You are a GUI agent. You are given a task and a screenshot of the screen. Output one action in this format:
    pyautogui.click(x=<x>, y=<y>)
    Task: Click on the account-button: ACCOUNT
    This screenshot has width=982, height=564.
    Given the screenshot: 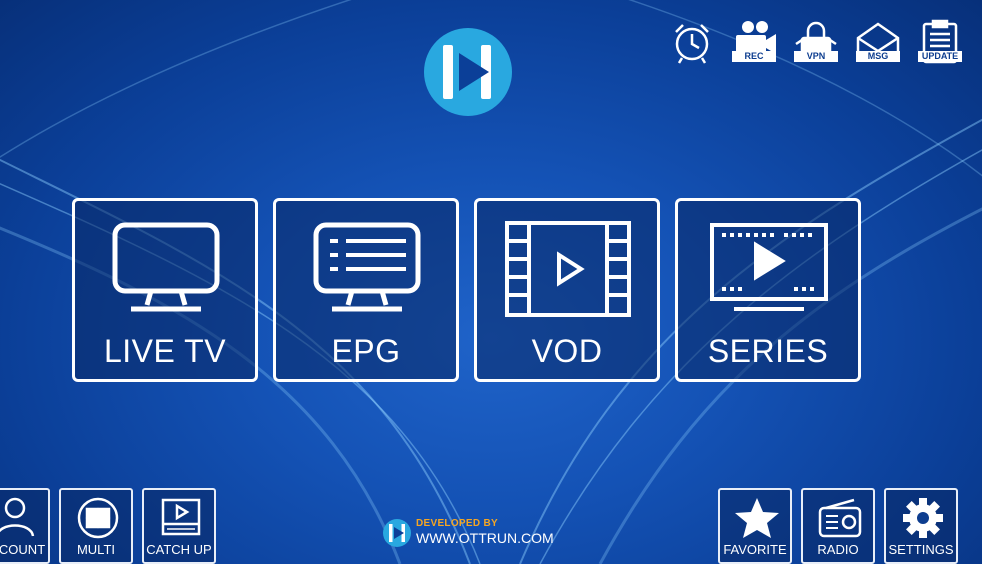 What is the action you would take?
    pyautogui.click(x=25, y=526)
    